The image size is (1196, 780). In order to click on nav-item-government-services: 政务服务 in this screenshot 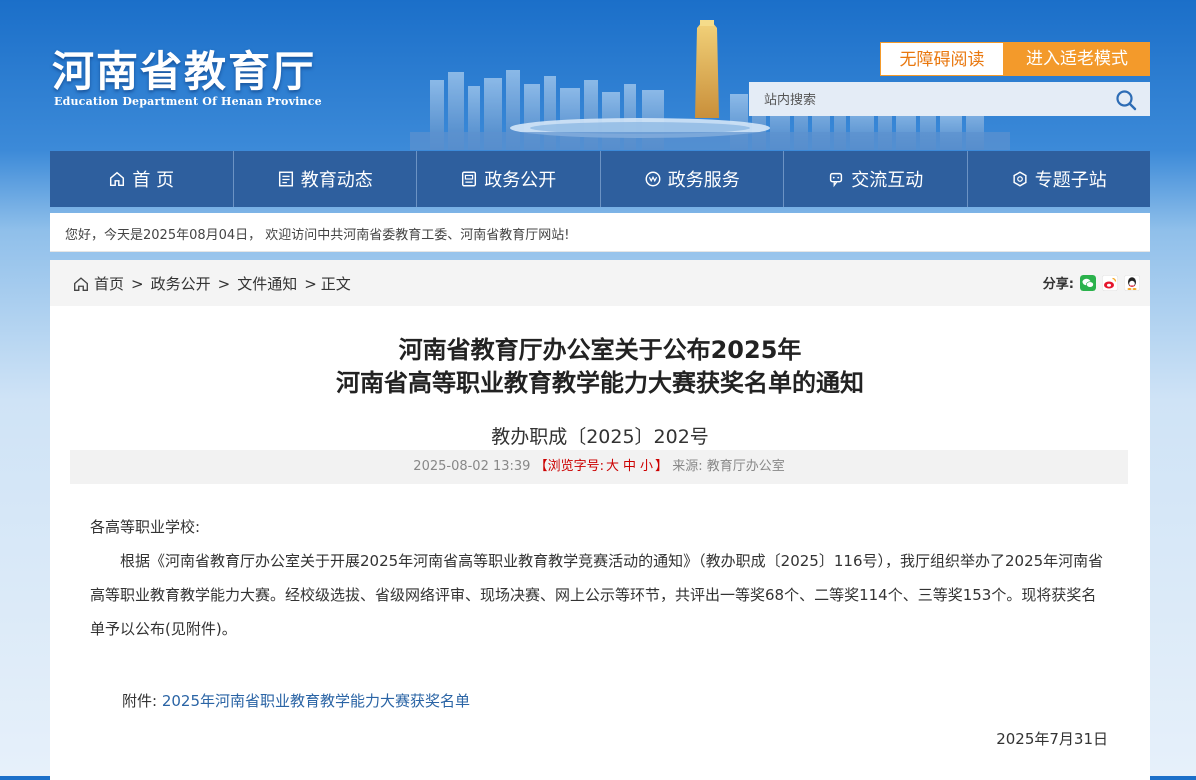, I will do `click(692, 179)`.